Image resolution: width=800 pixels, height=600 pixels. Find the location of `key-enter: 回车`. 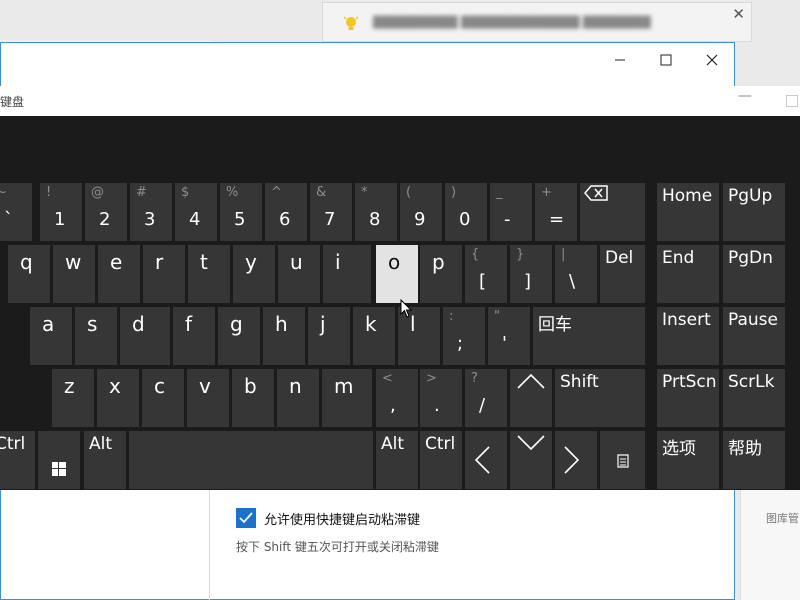

key-enter: 回车 is located at coordinates (589, 336).